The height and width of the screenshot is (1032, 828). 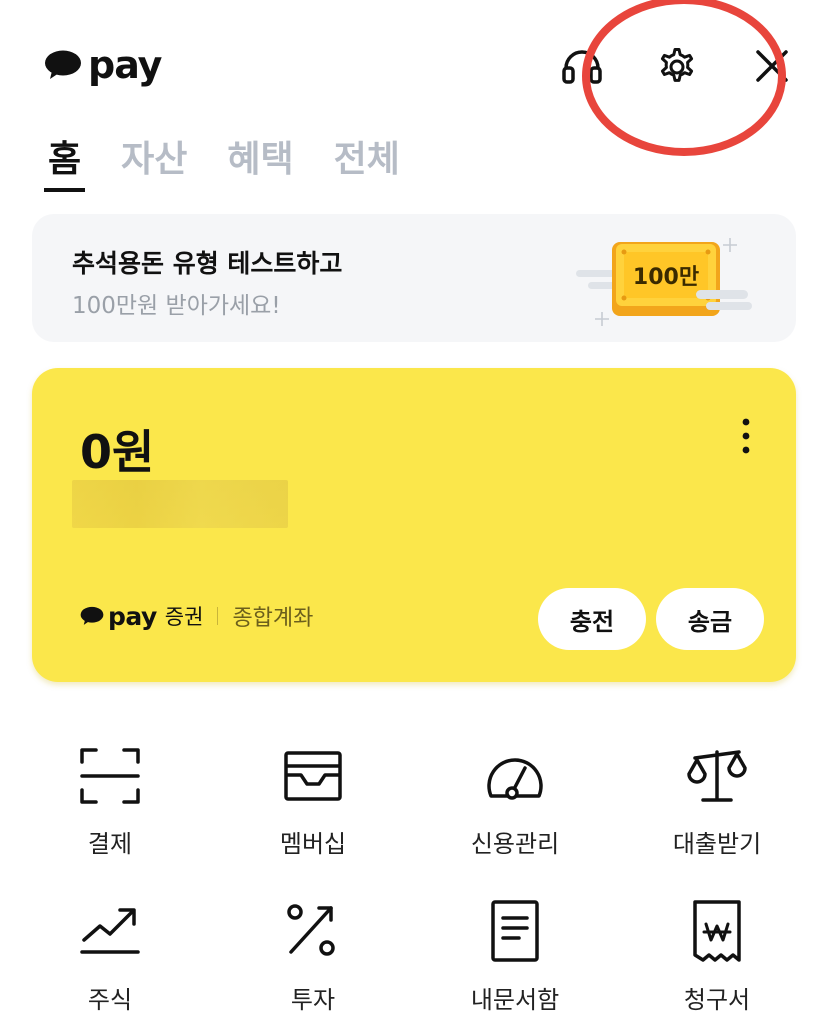 I want to click on broker-logo-text: pay, so click(x=132, y=616).